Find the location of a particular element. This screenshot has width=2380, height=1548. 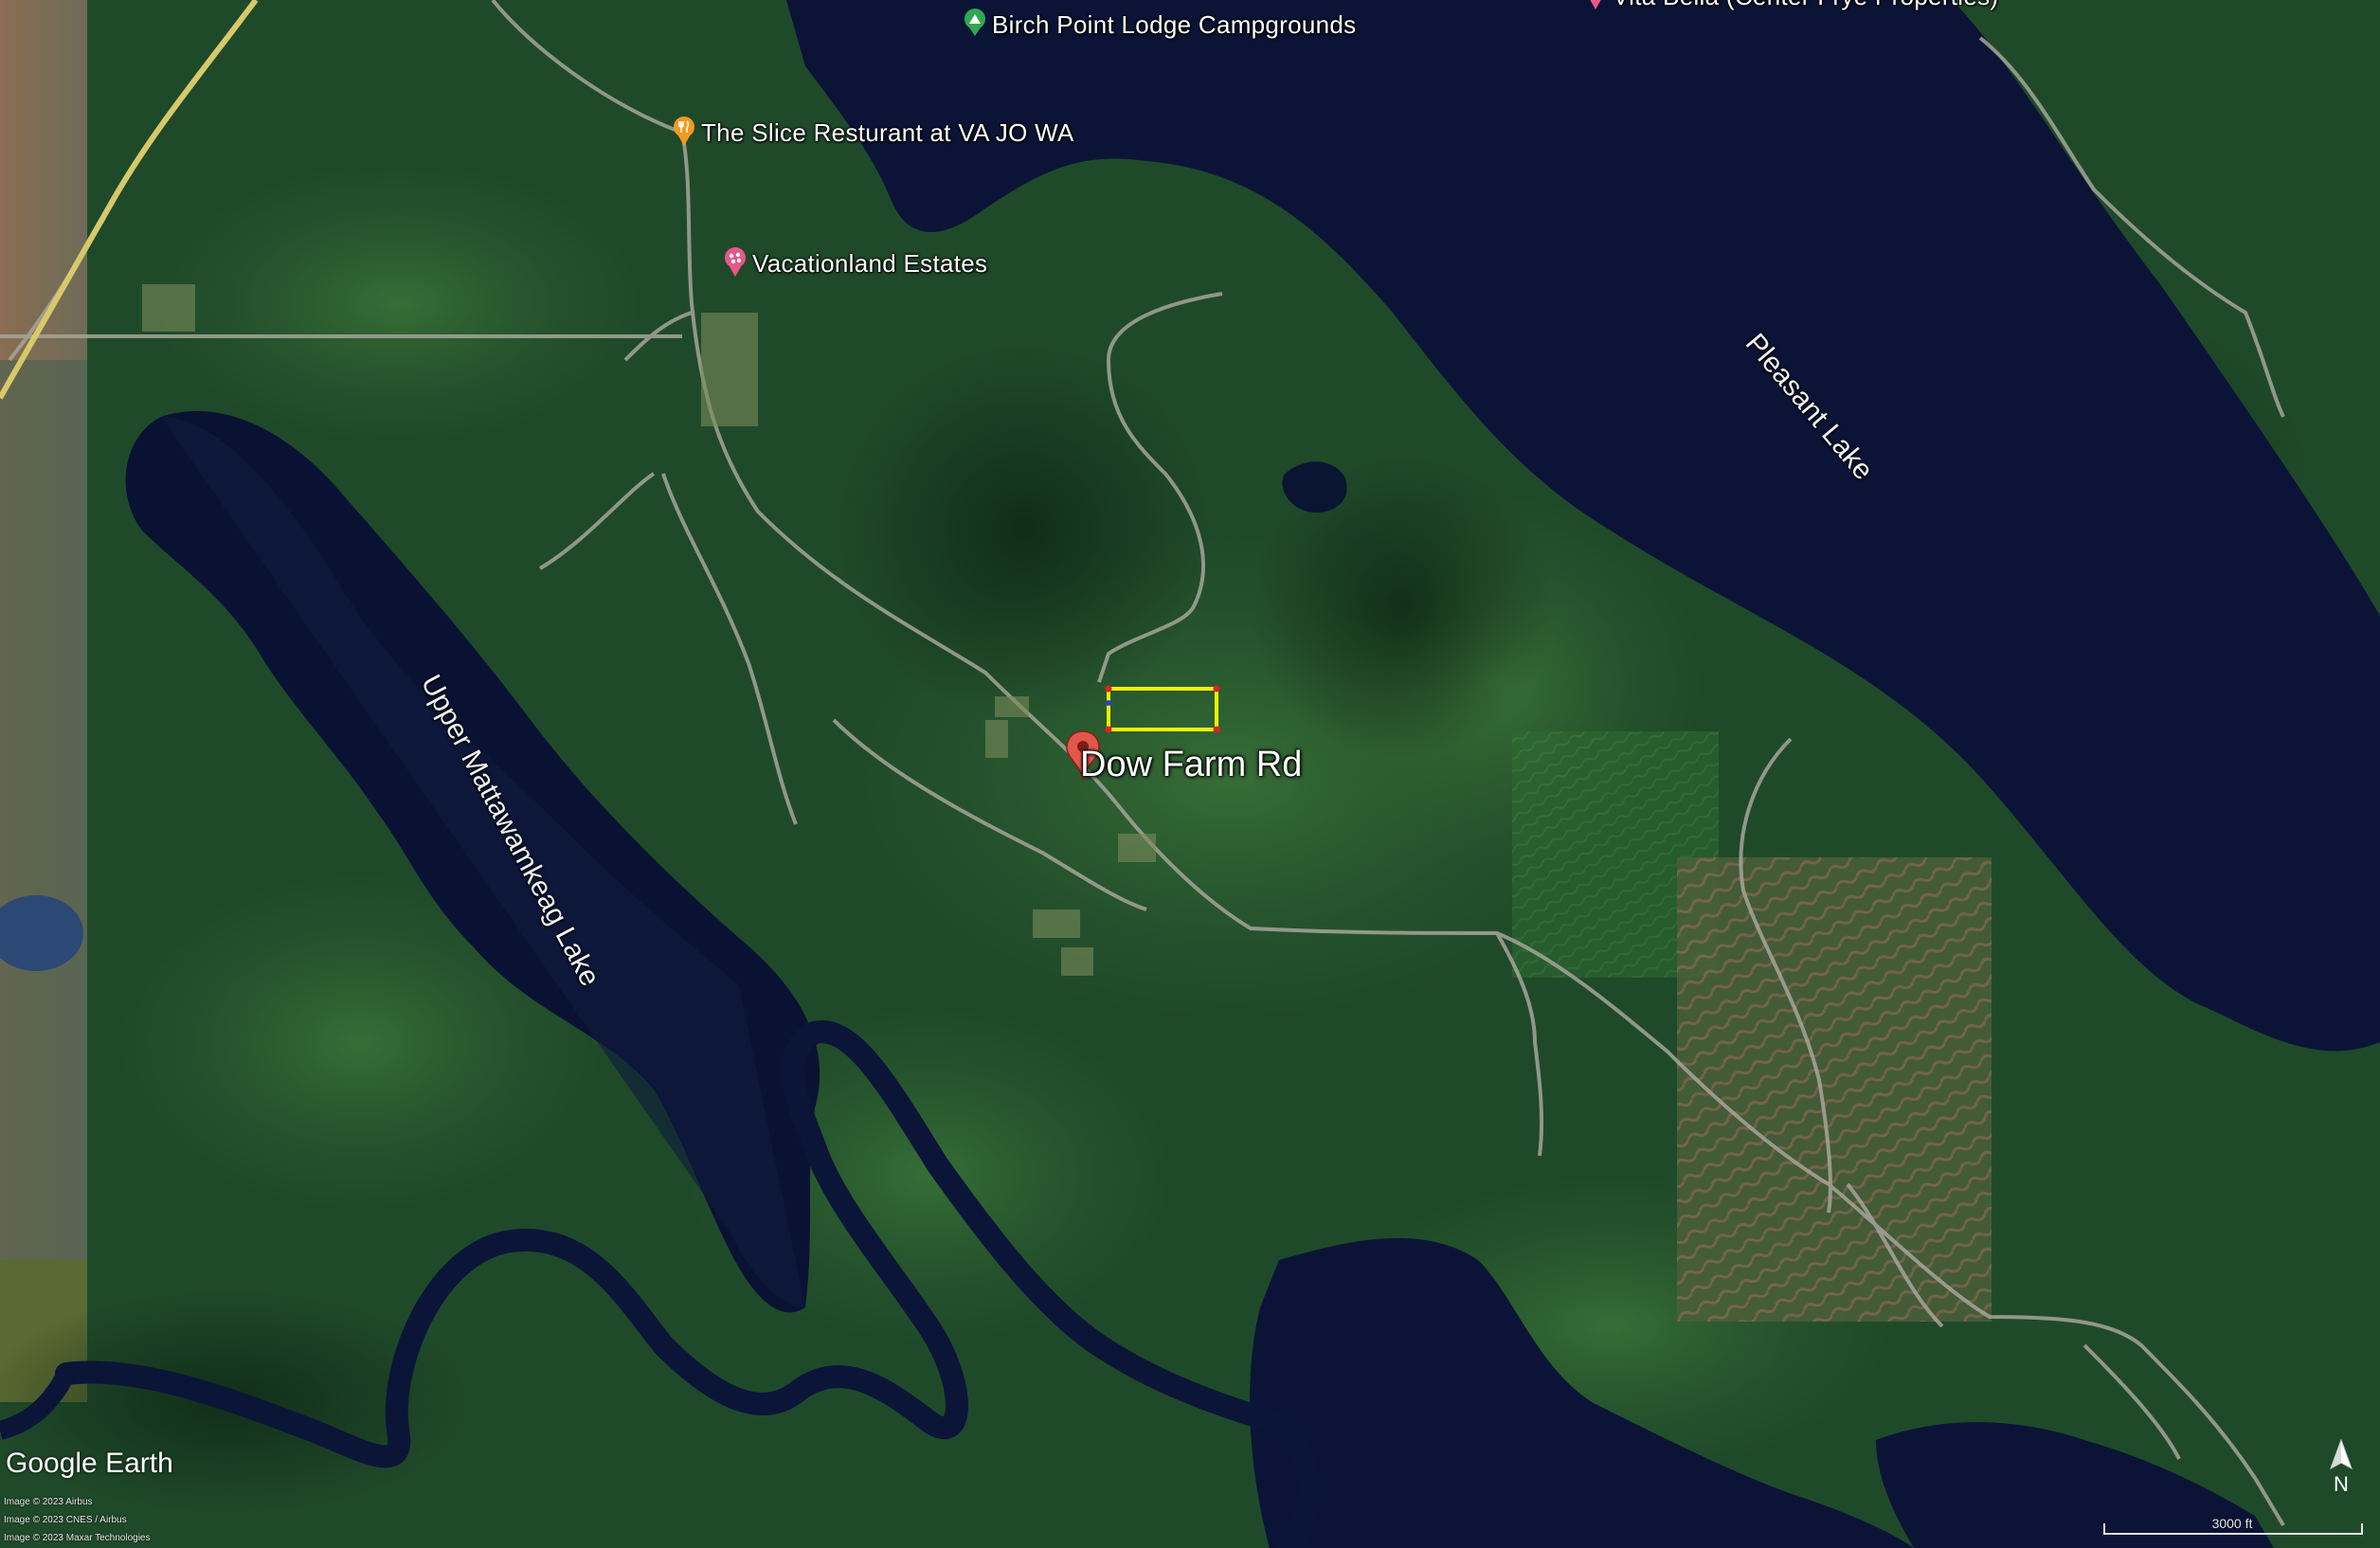

real-estate-icon is located at coordinates (735, 262).